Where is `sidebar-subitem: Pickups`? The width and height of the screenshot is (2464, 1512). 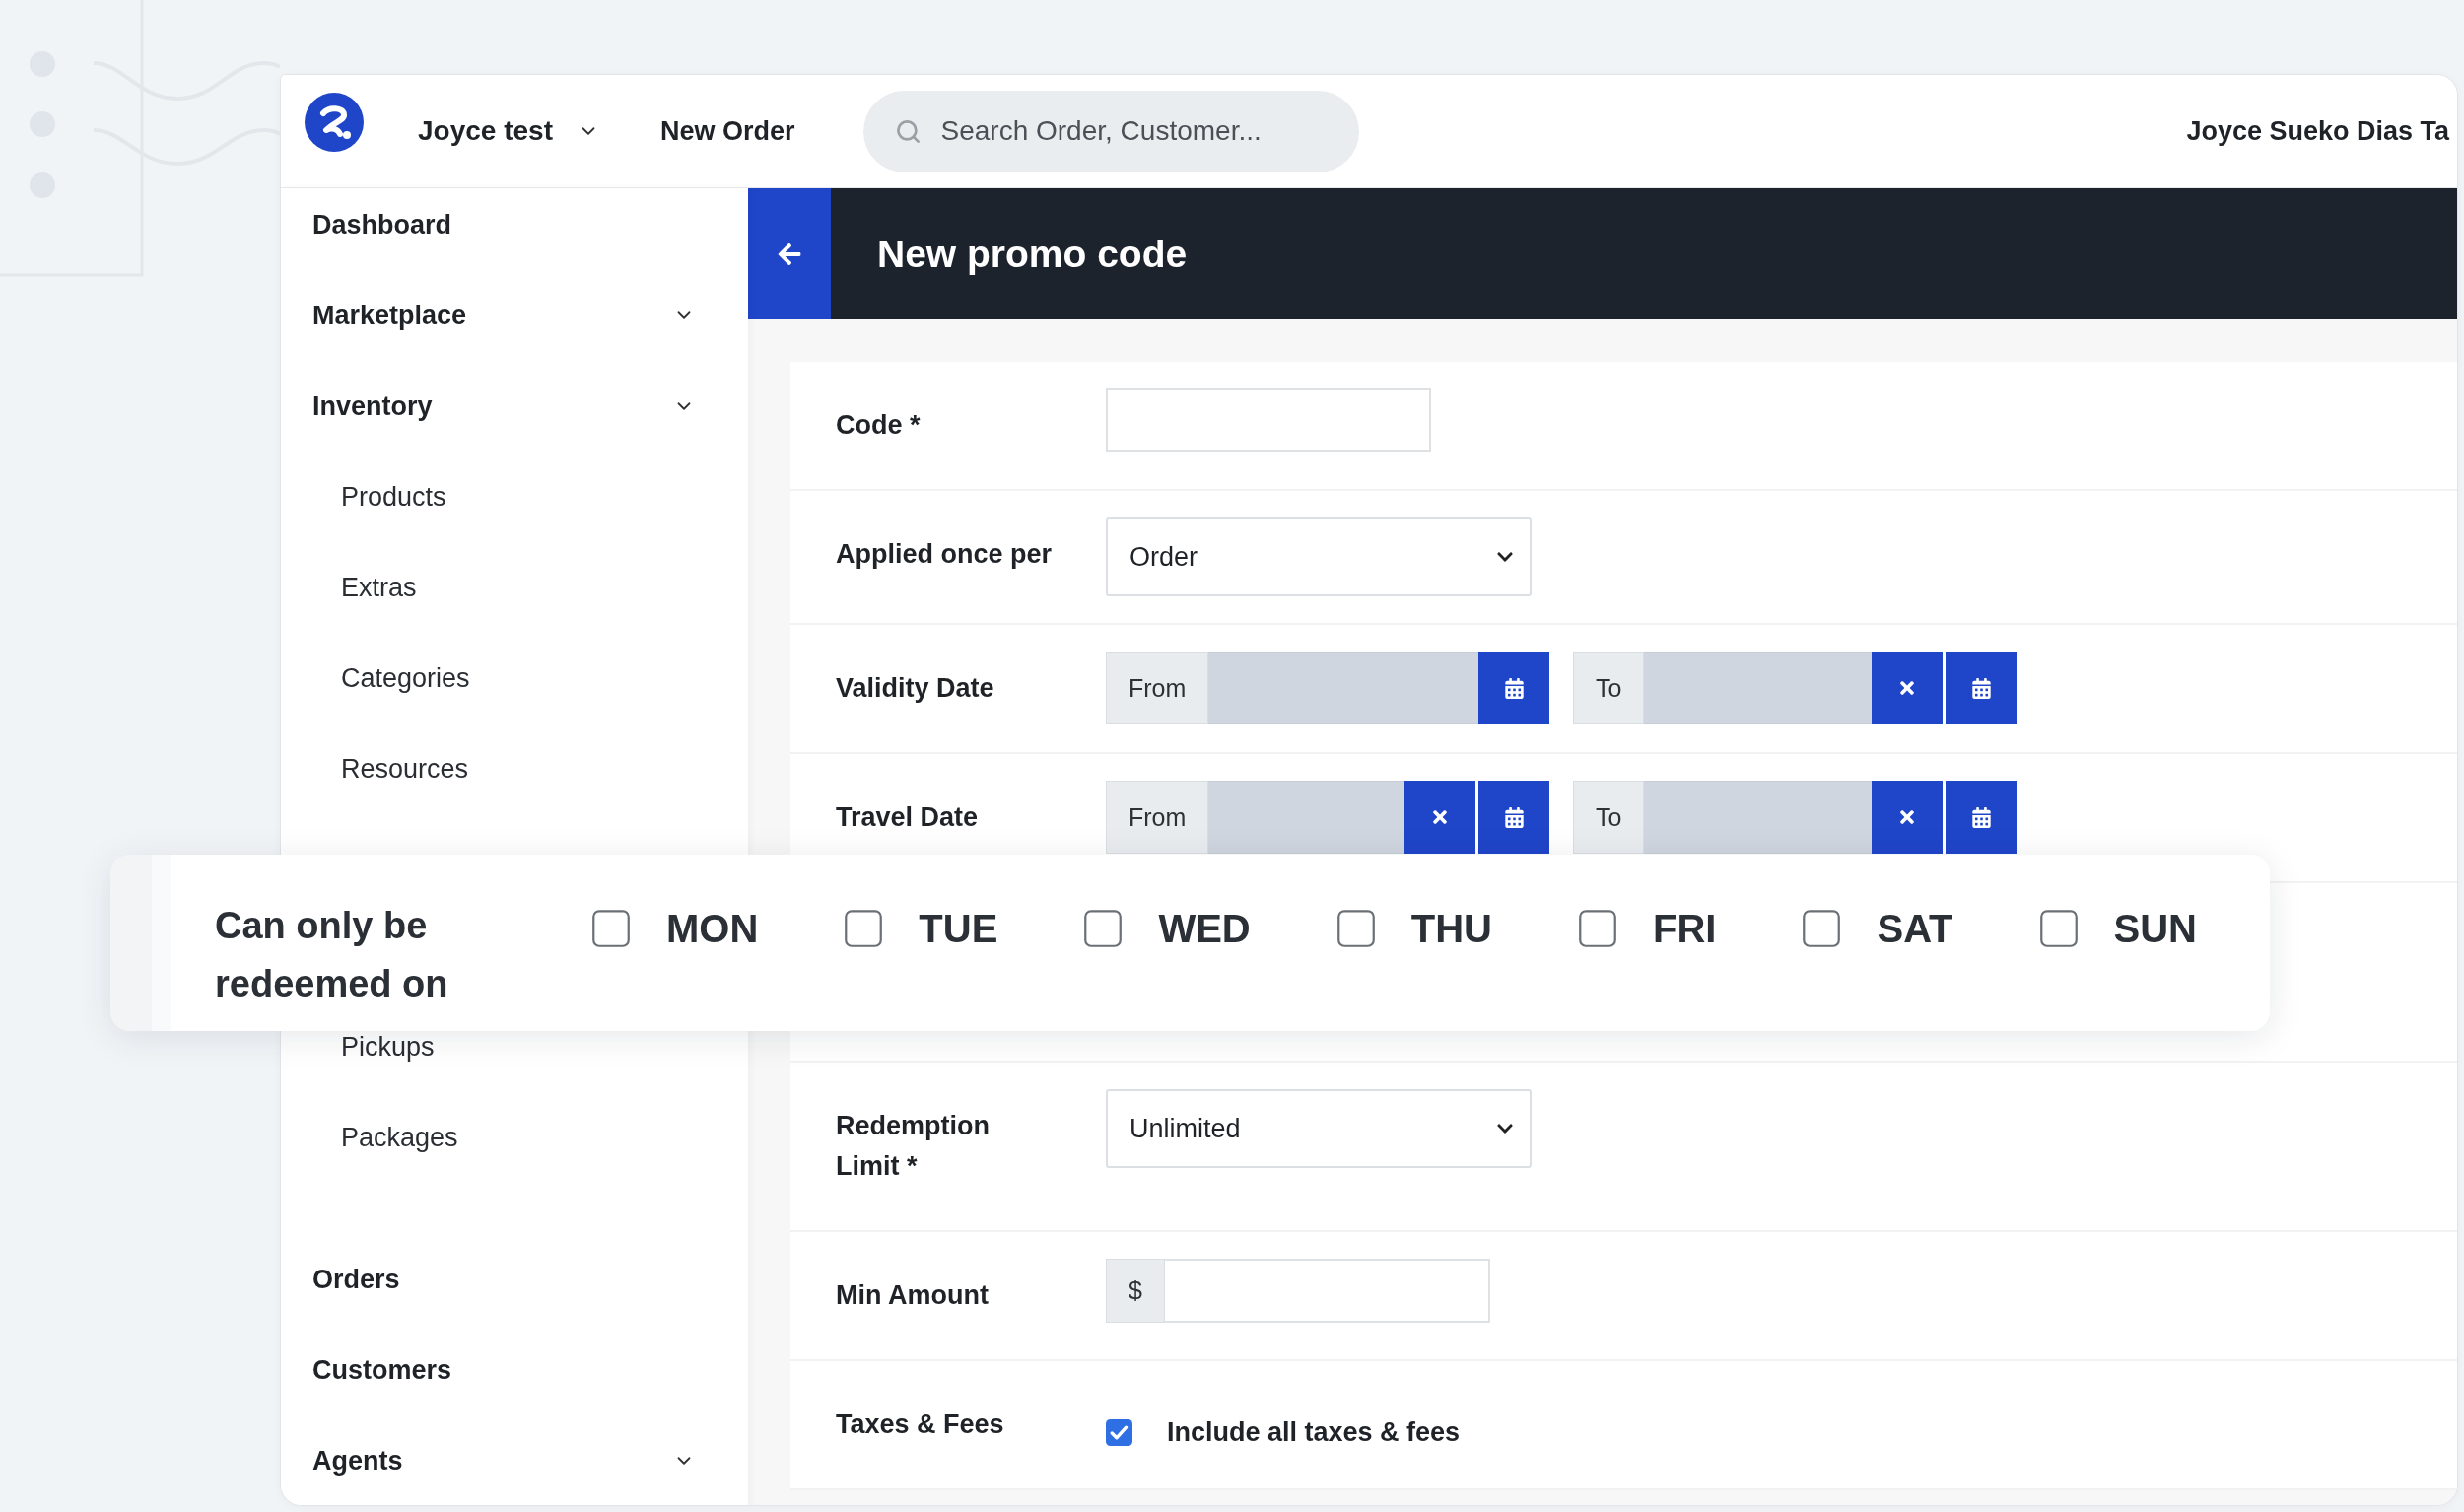 sidebar-subitem: Pickups is located at coordinates (388, 1046).